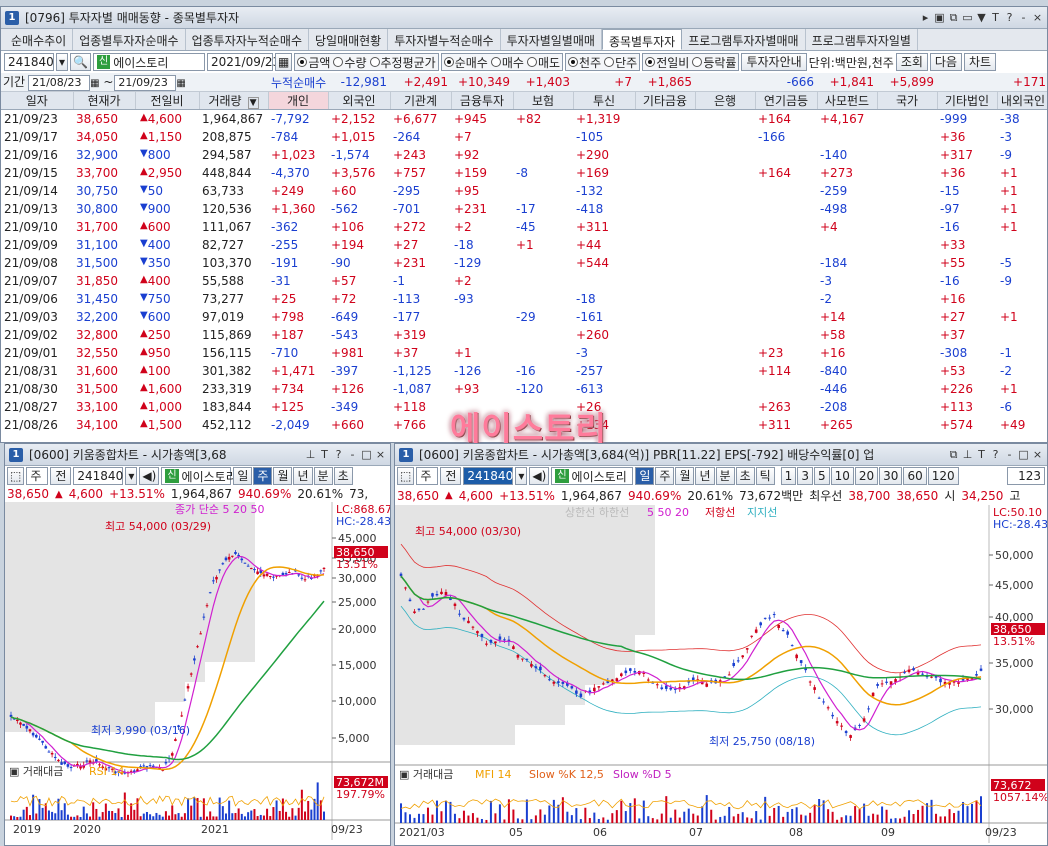 This screenshot has width=1048, height=846. What do you see at coordinates (1009, 18) in the screenshot?
I see `window-button-6: ?` at bounding box center [1009, 18].